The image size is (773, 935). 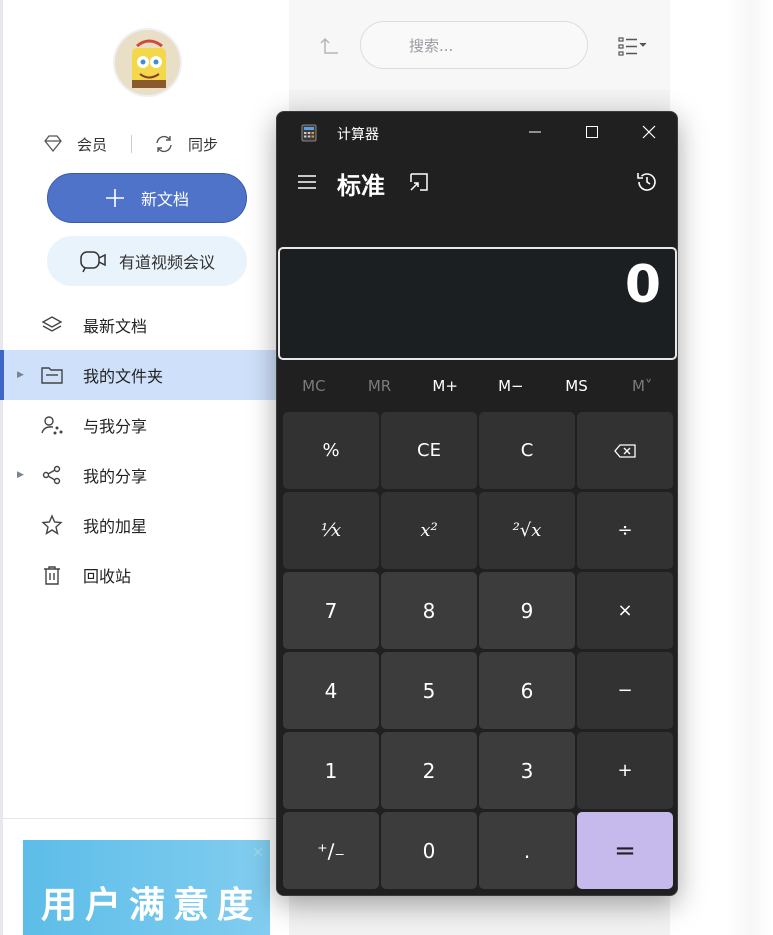 I want to click on add-button: +, so click(x=625, y=770).